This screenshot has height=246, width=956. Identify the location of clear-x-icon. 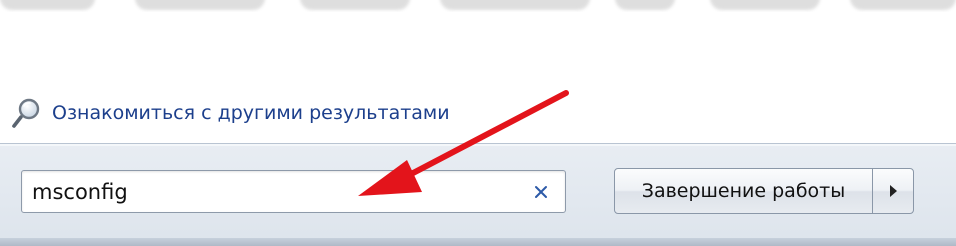
(541, 192).